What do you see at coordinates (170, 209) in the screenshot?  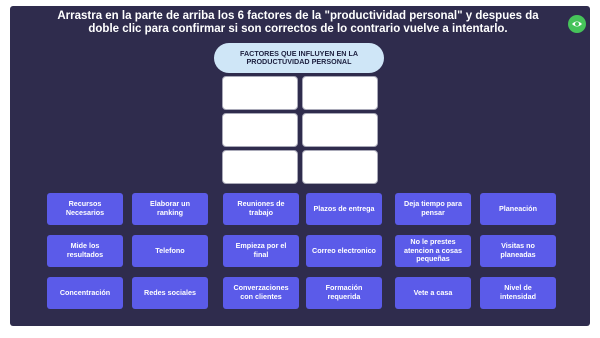 I see `factor-tile: Elaborar un ranking` at bounding box center [170, 209].